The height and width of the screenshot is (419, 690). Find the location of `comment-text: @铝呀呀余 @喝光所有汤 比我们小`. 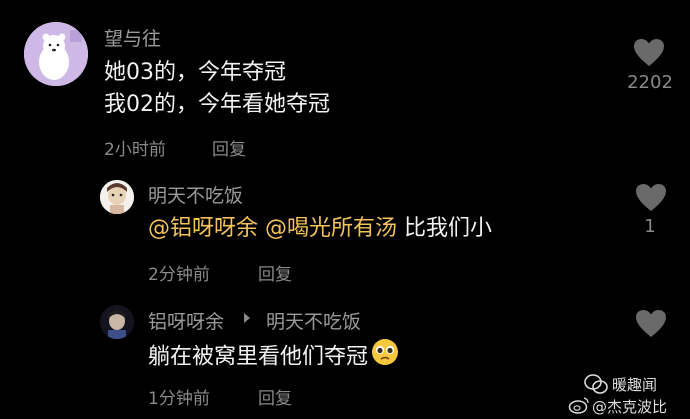

comment-text: @铝呀呀余 @喝光所有汤 比我们小 is located at coordinates (320, 229).